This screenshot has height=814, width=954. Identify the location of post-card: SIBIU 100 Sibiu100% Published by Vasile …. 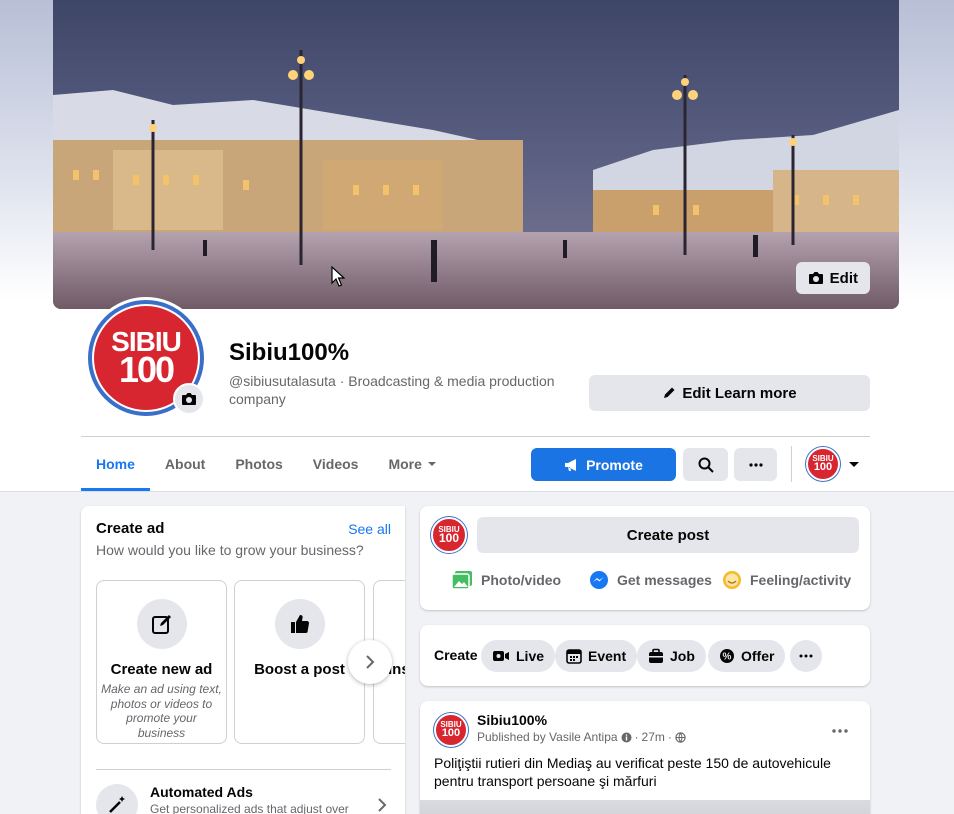
(645, 757).